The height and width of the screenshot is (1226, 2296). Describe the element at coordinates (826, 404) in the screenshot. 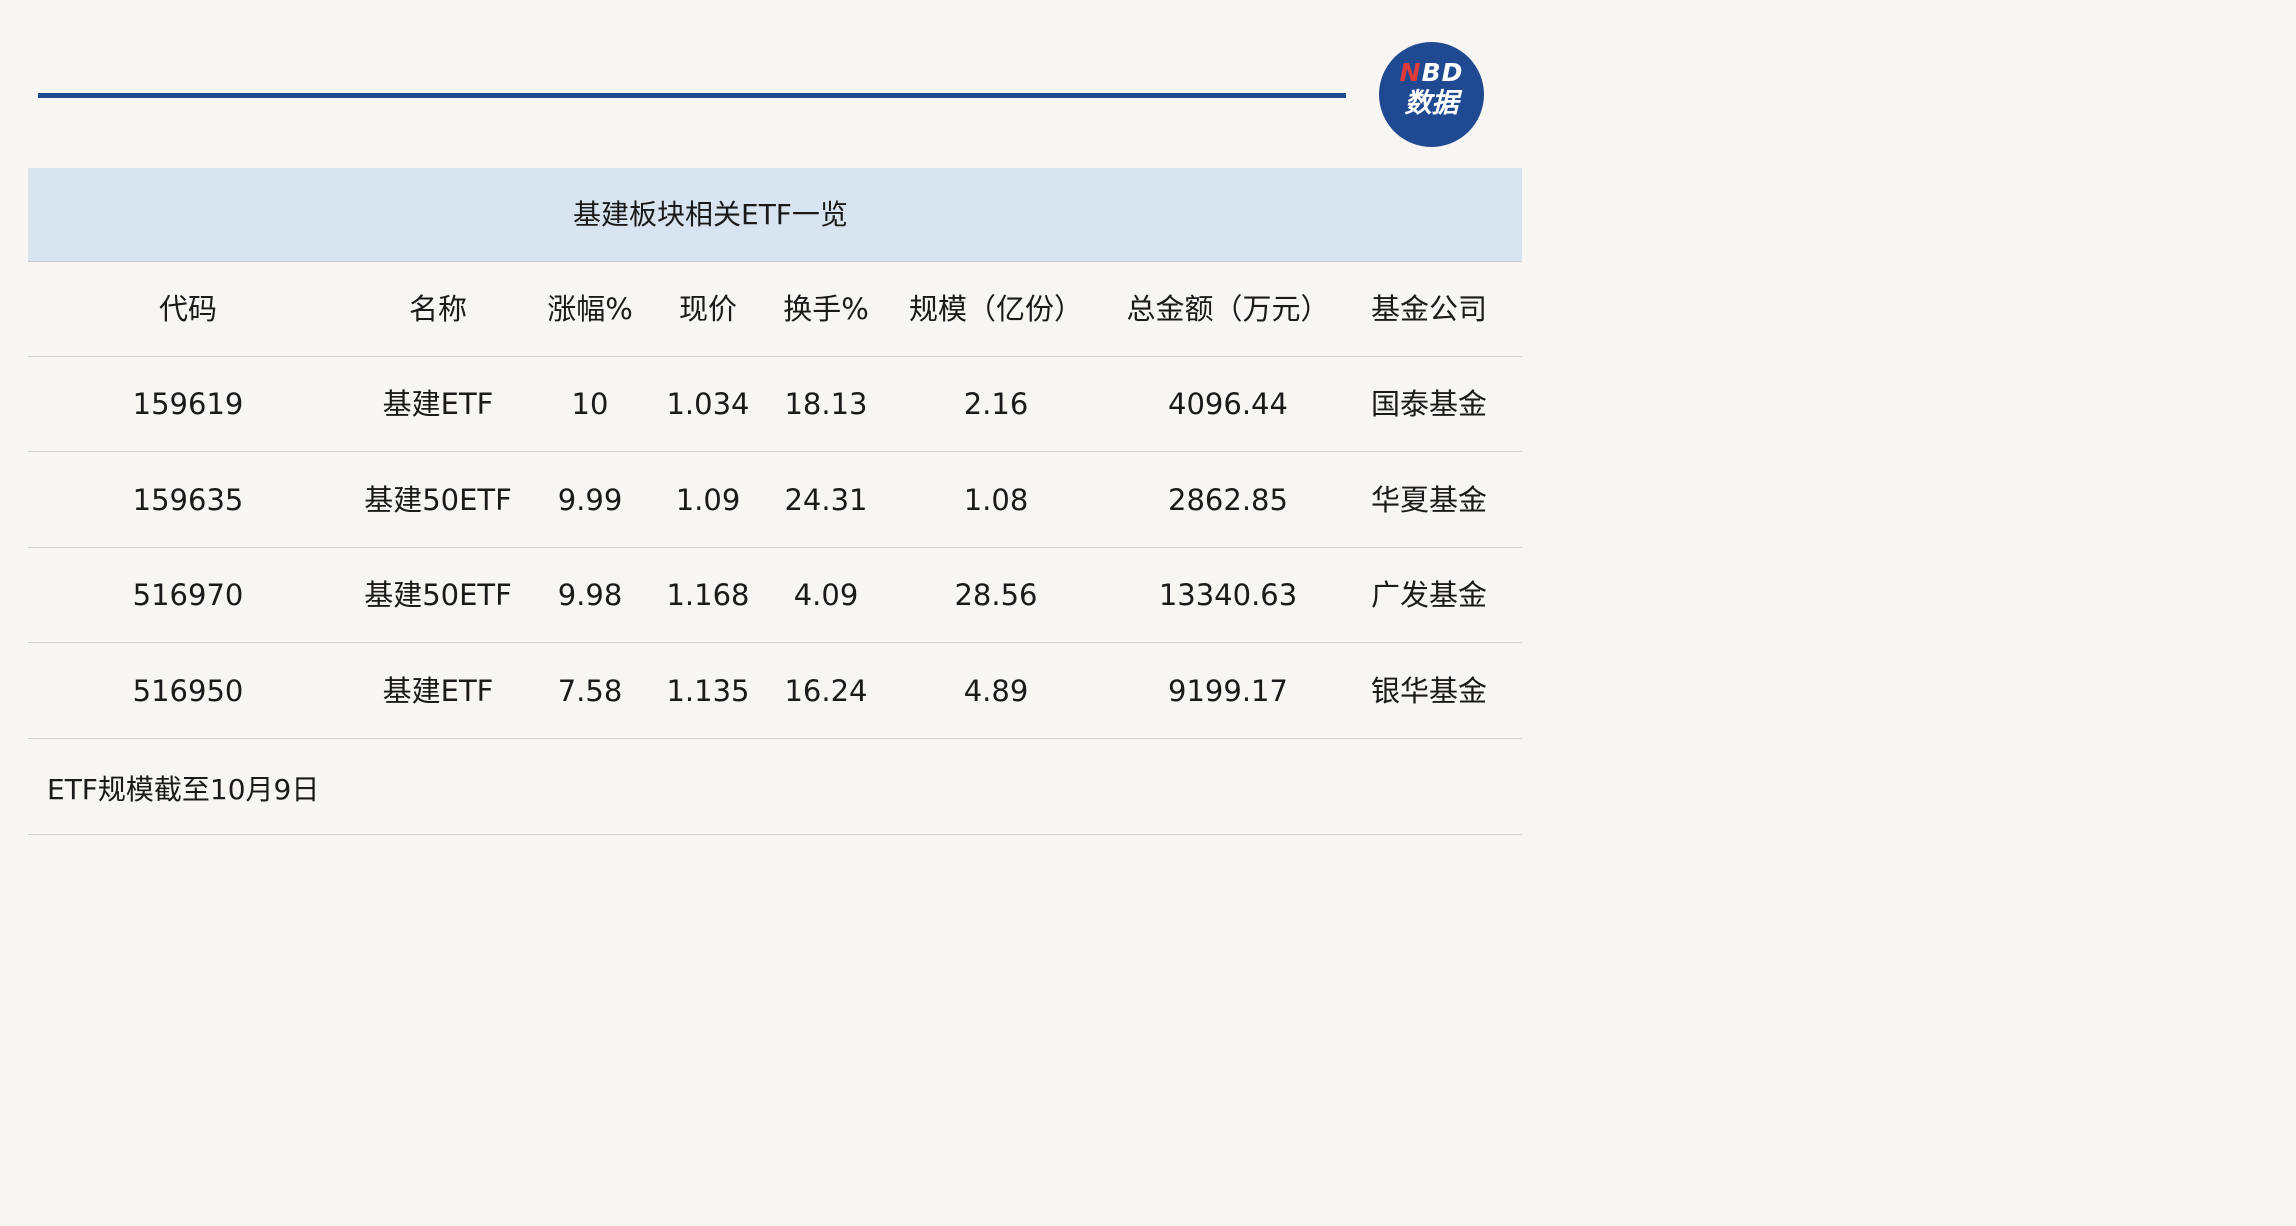

I see `cell-turnover-pct: 18.13` at that location.